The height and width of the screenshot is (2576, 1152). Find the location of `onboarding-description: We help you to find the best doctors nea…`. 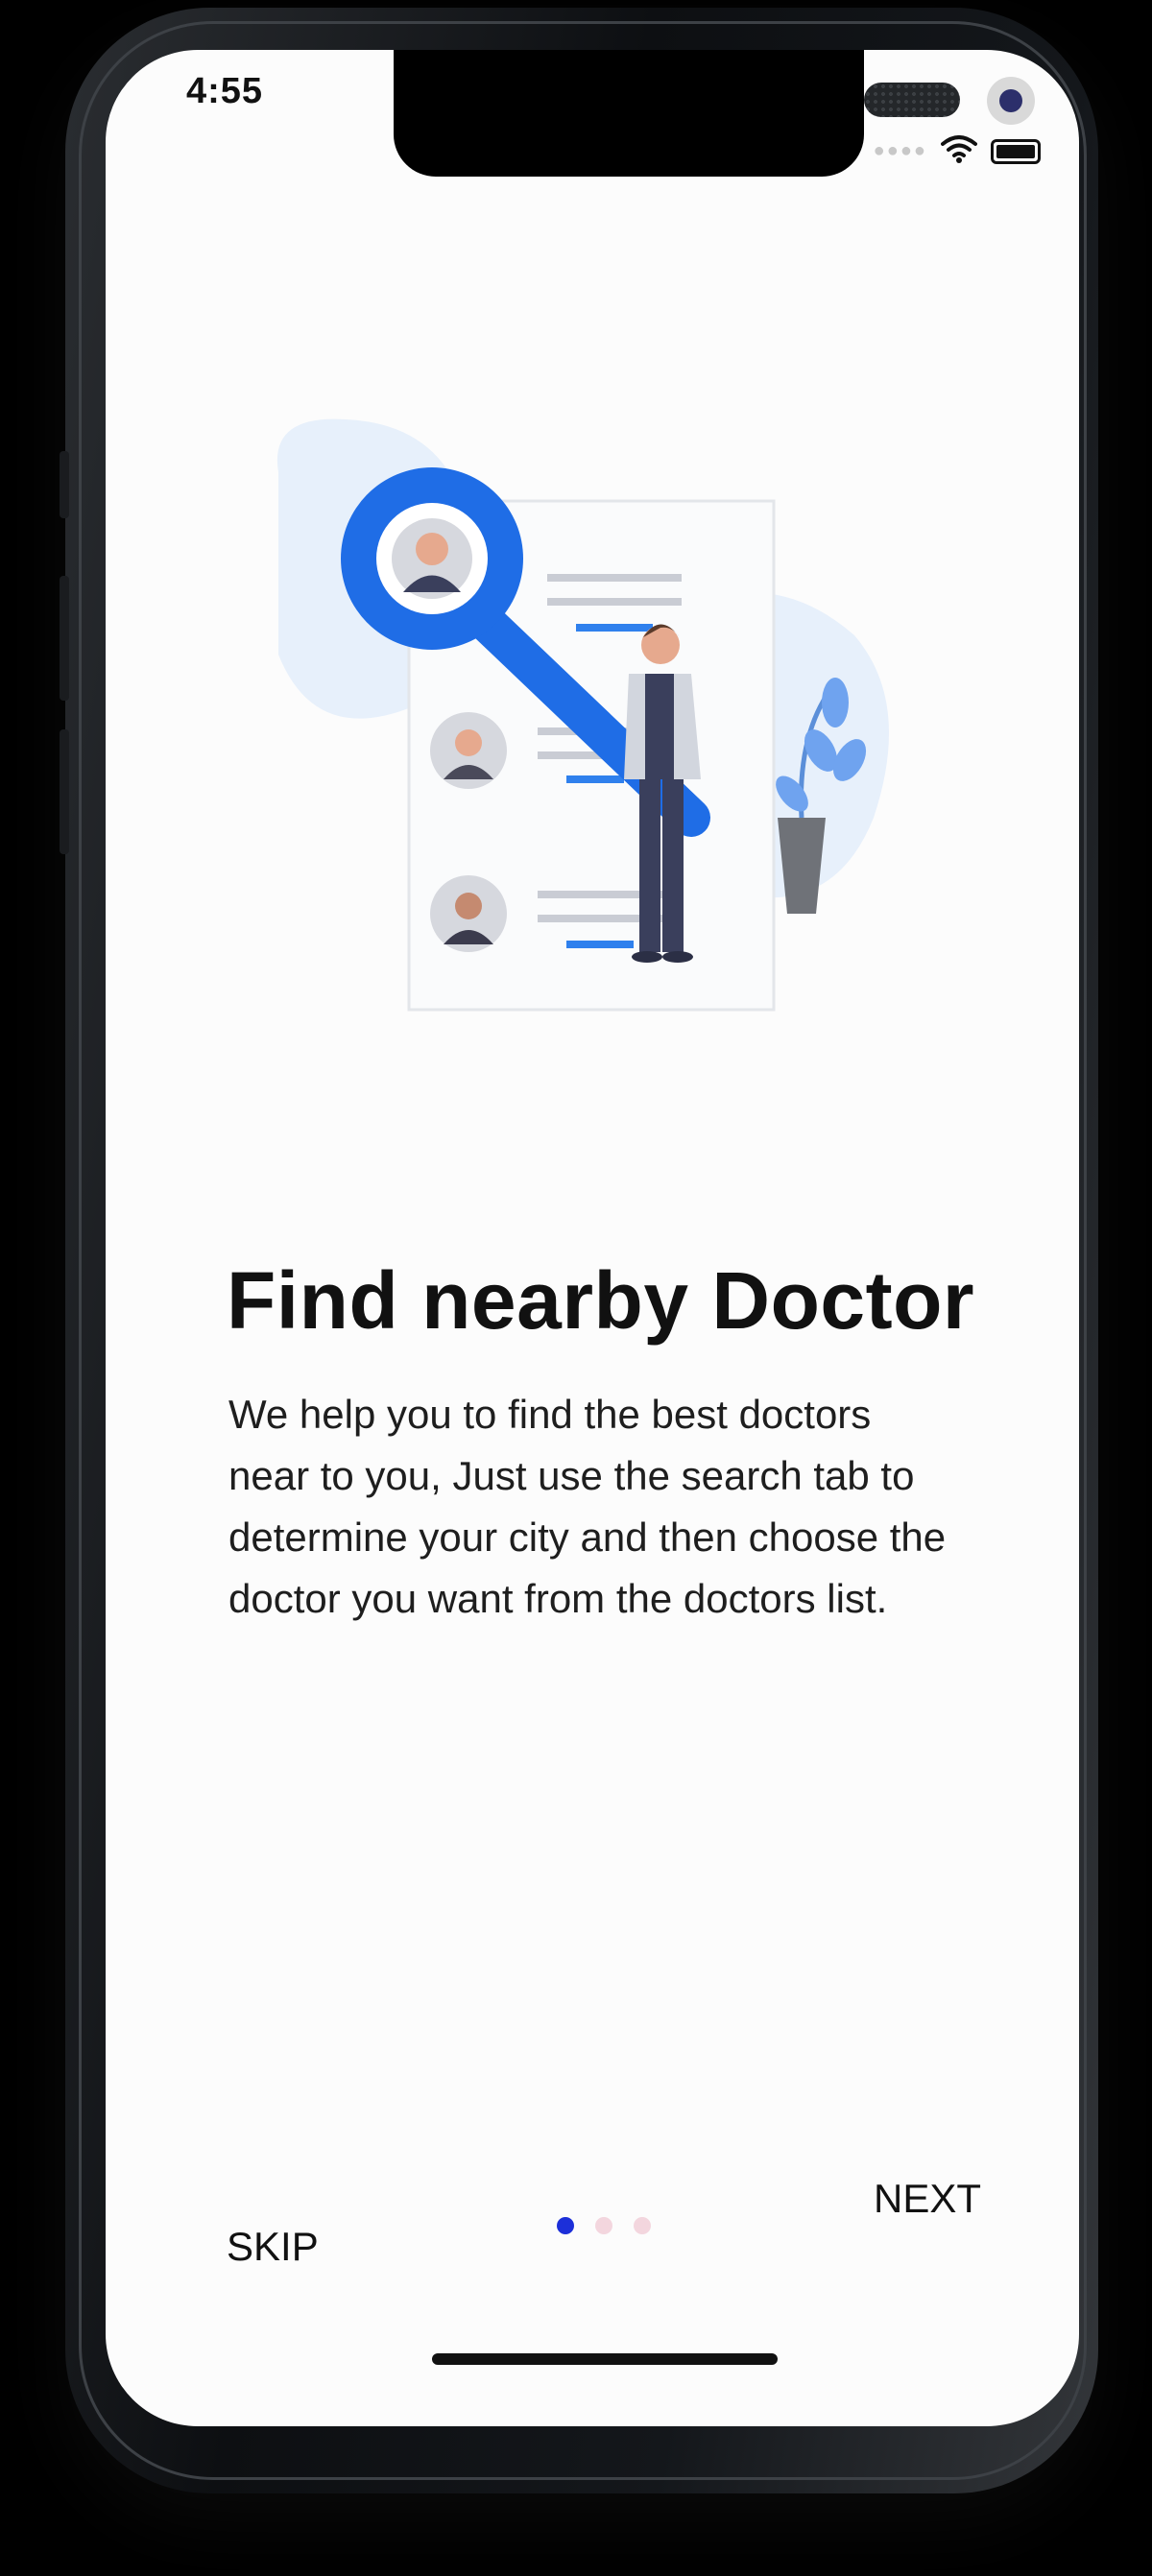

onboarding-description: We help you to find the best doctors nea… is located at coordinates (587, 1506).